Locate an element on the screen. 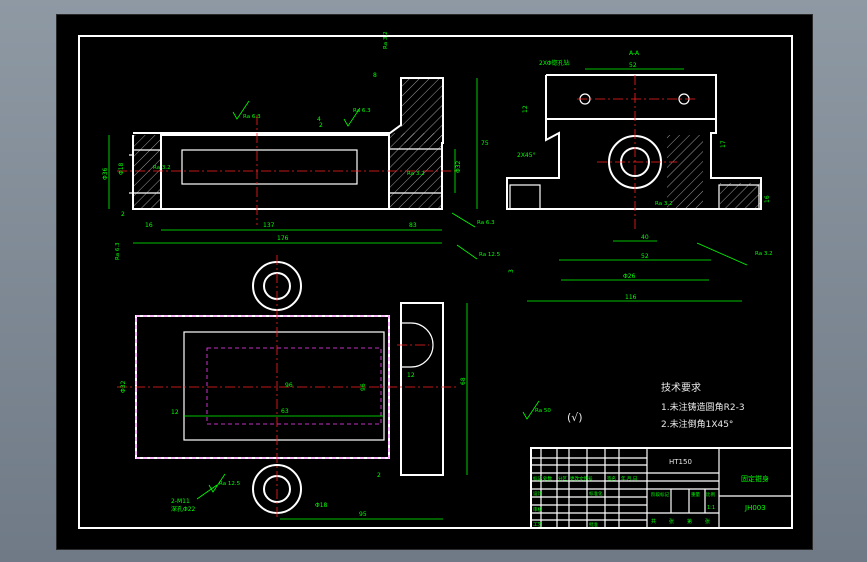 The image size is (867, 562). material: HT150 is located at coordinates (680, 462).